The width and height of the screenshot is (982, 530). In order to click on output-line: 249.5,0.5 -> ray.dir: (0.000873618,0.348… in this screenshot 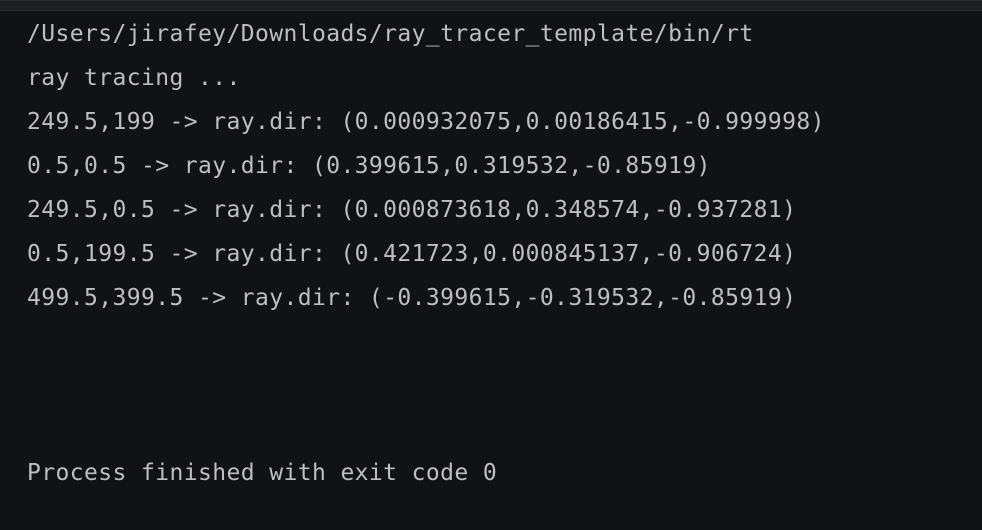, I will do `click(412, 210)`.